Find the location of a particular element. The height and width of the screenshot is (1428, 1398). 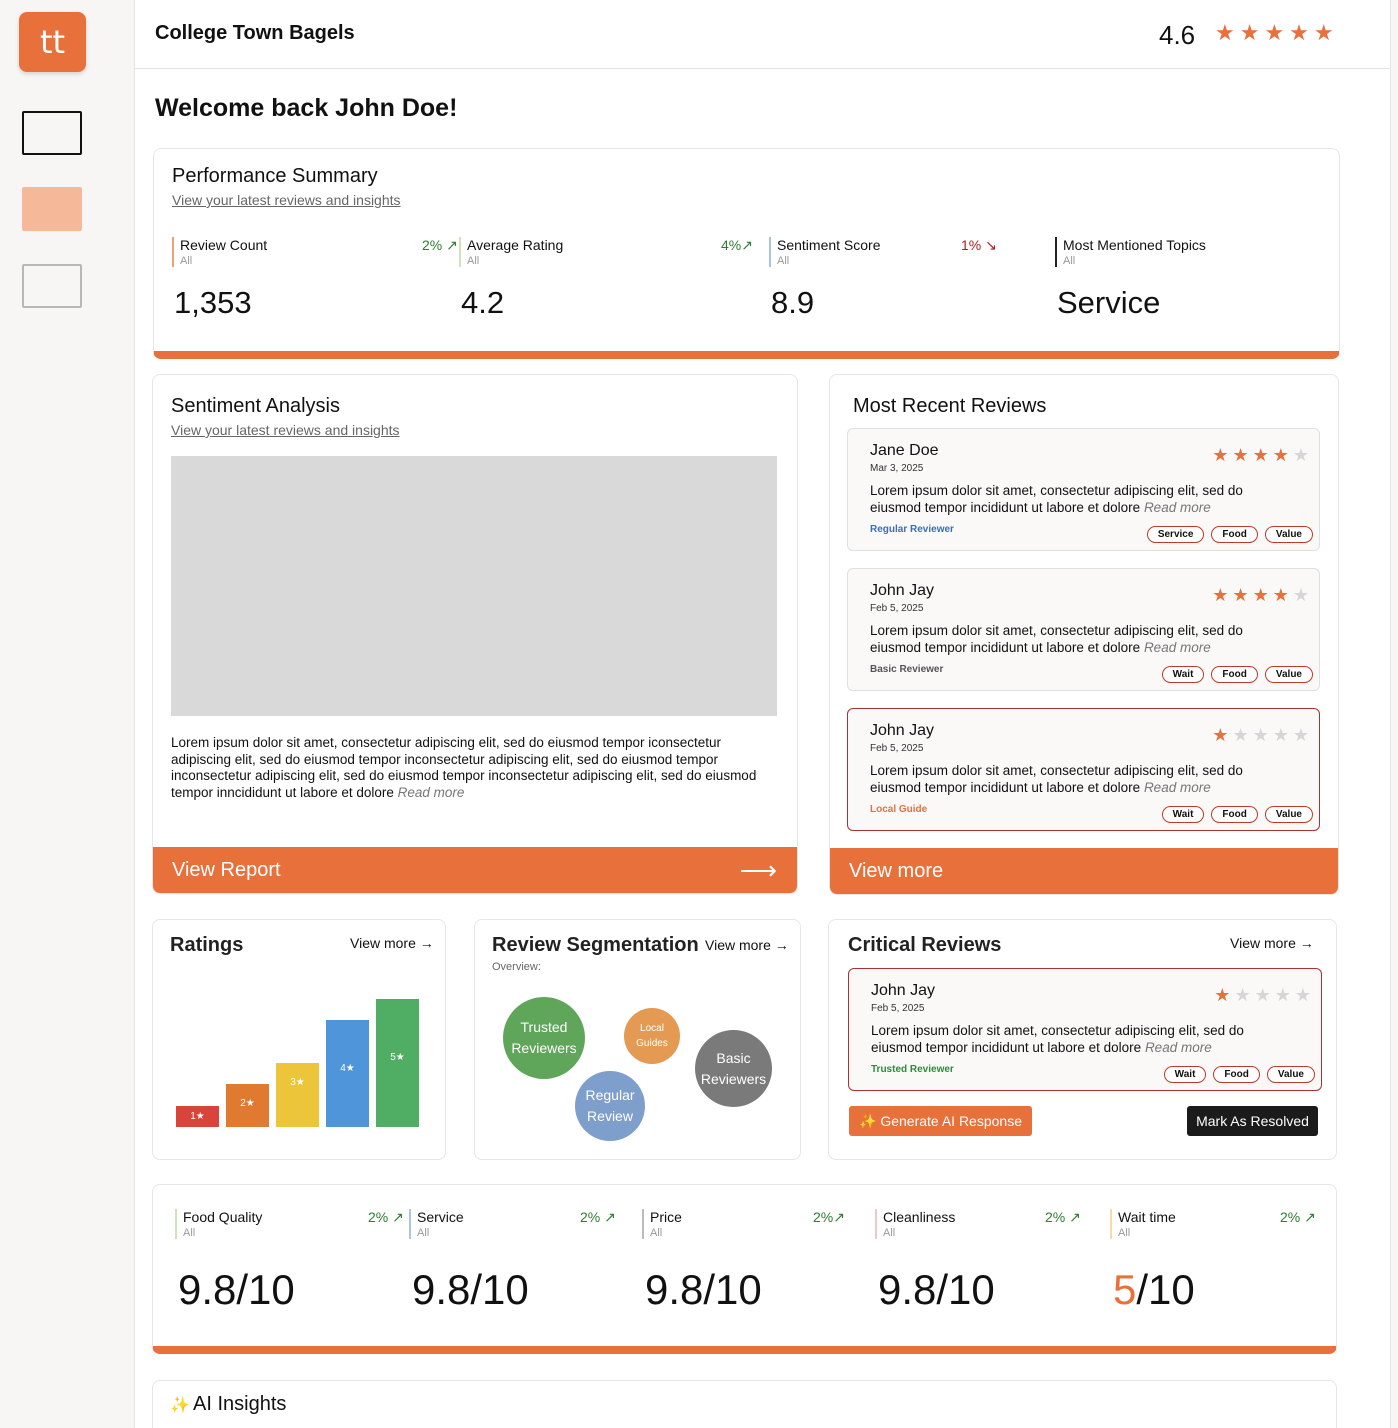

rating-bar-5: 5★ is located at coordinates (397, 1063).